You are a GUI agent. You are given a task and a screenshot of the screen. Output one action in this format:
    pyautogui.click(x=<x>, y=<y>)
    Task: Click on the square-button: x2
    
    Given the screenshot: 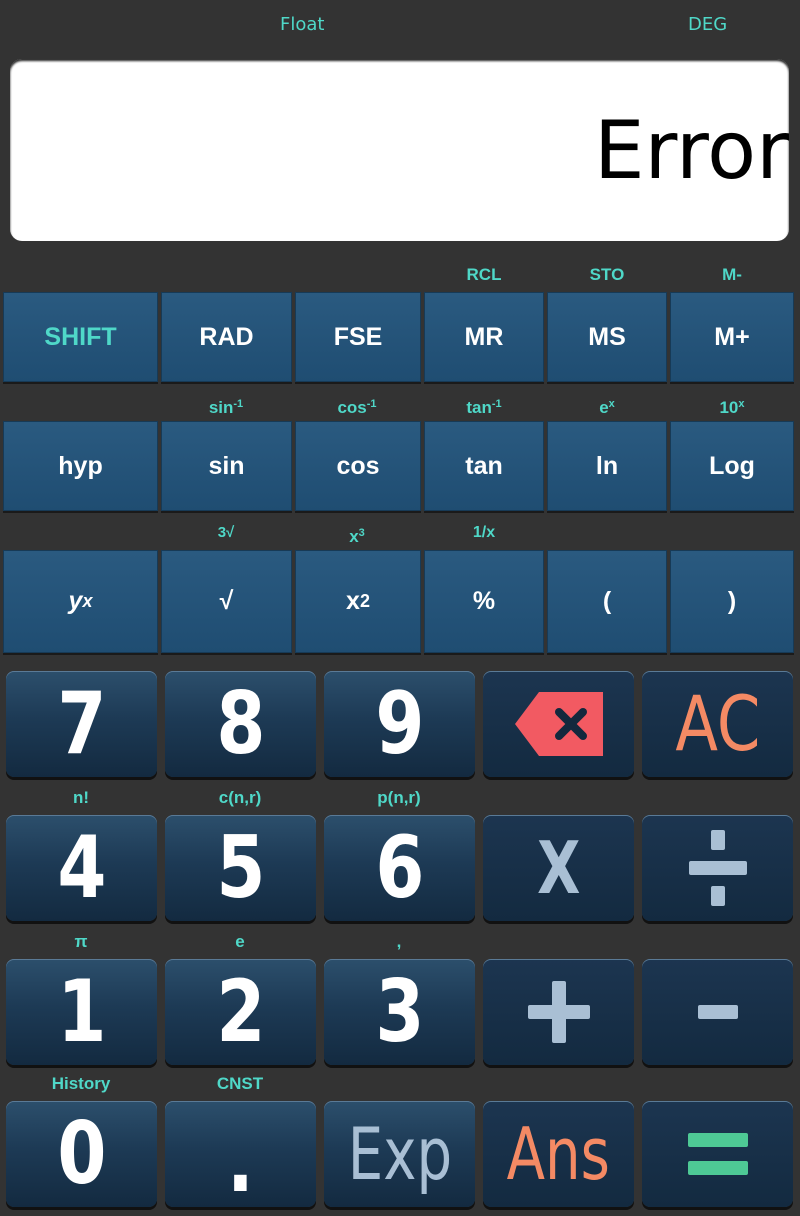 What is the action you would take?
    pyautogui.click(x=358, y=601)
    